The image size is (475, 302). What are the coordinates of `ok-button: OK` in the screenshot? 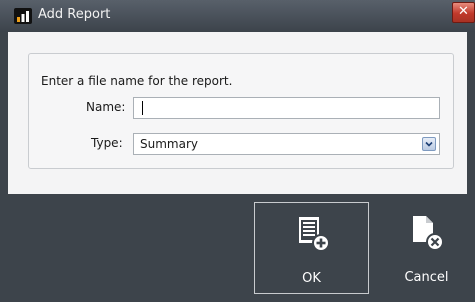 It's located at (311, 248).